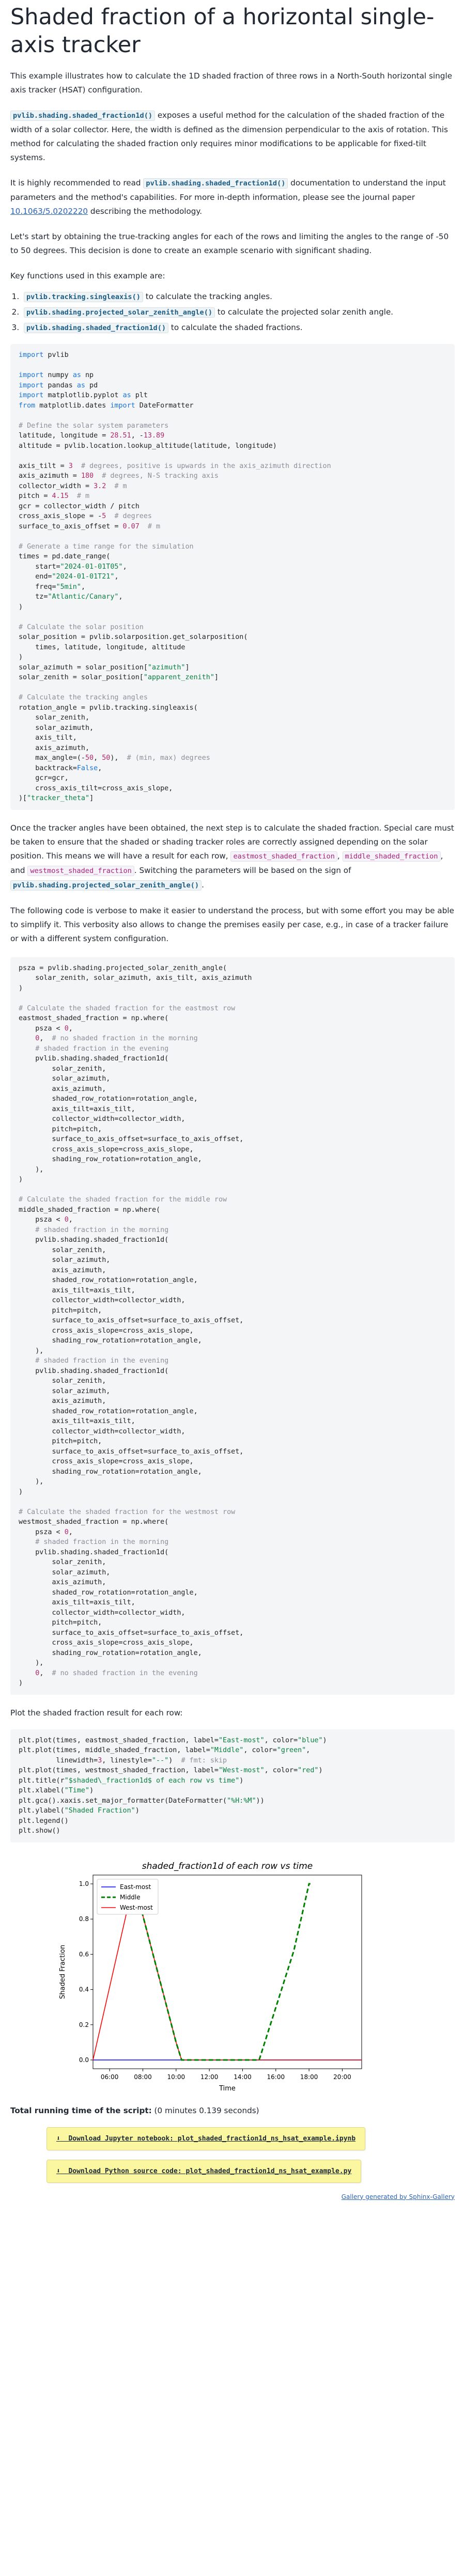 This screenshot has width=465, height=2576. I want to click on legend-label: East-most, so click(135, 1887).